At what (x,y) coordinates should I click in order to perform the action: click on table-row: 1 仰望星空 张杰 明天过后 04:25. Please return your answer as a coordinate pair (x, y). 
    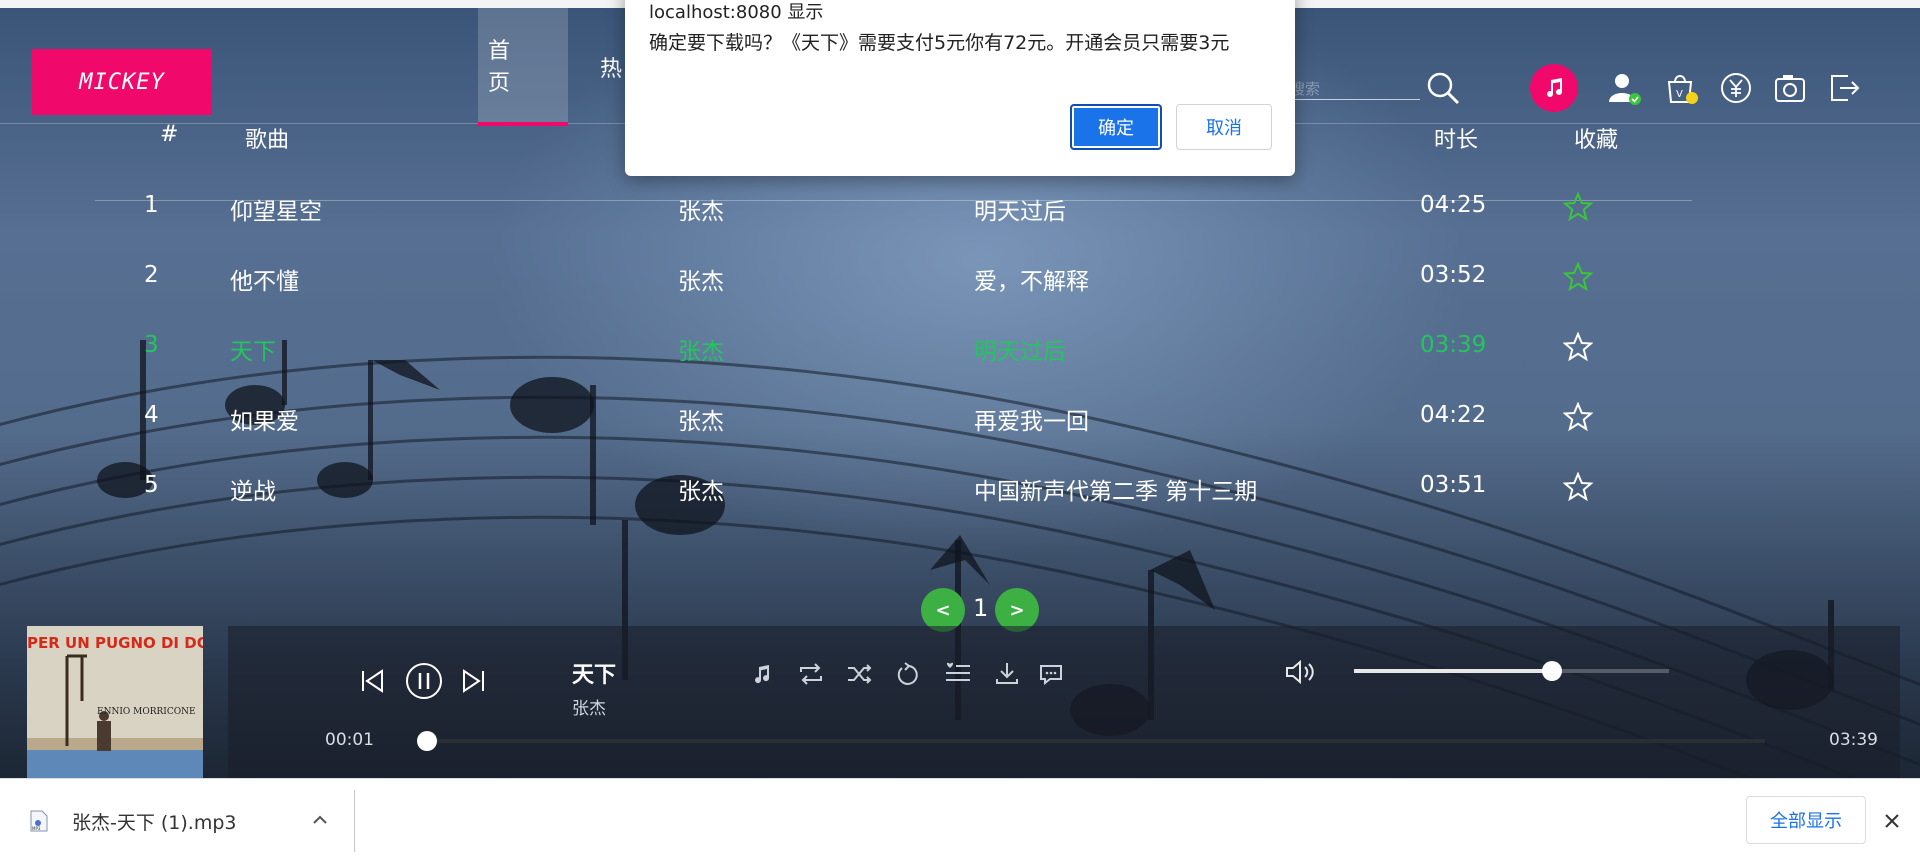
    Looking at the image, I should click on (960, 206).